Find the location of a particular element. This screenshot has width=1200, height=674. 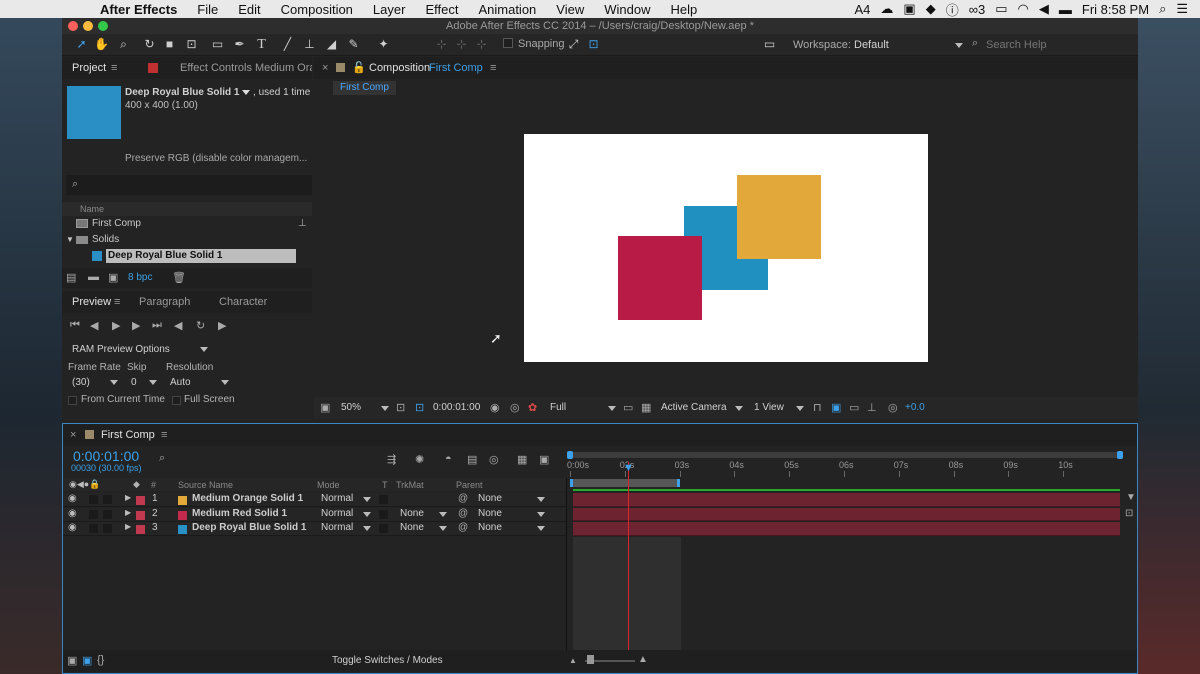

selection-tool-icon: ➚ is located at coordinates (81, 44).